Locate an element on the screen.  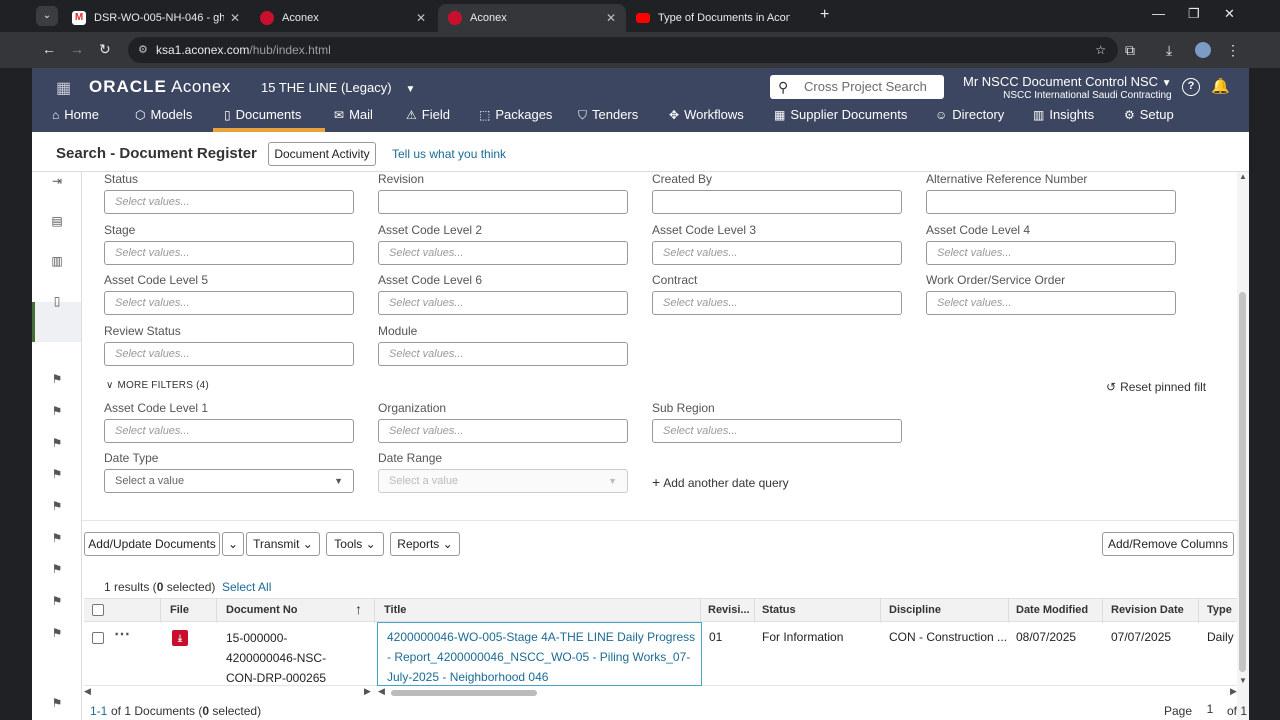
nav-insights: ▥ Insights is located at coordinates (1063, 114).